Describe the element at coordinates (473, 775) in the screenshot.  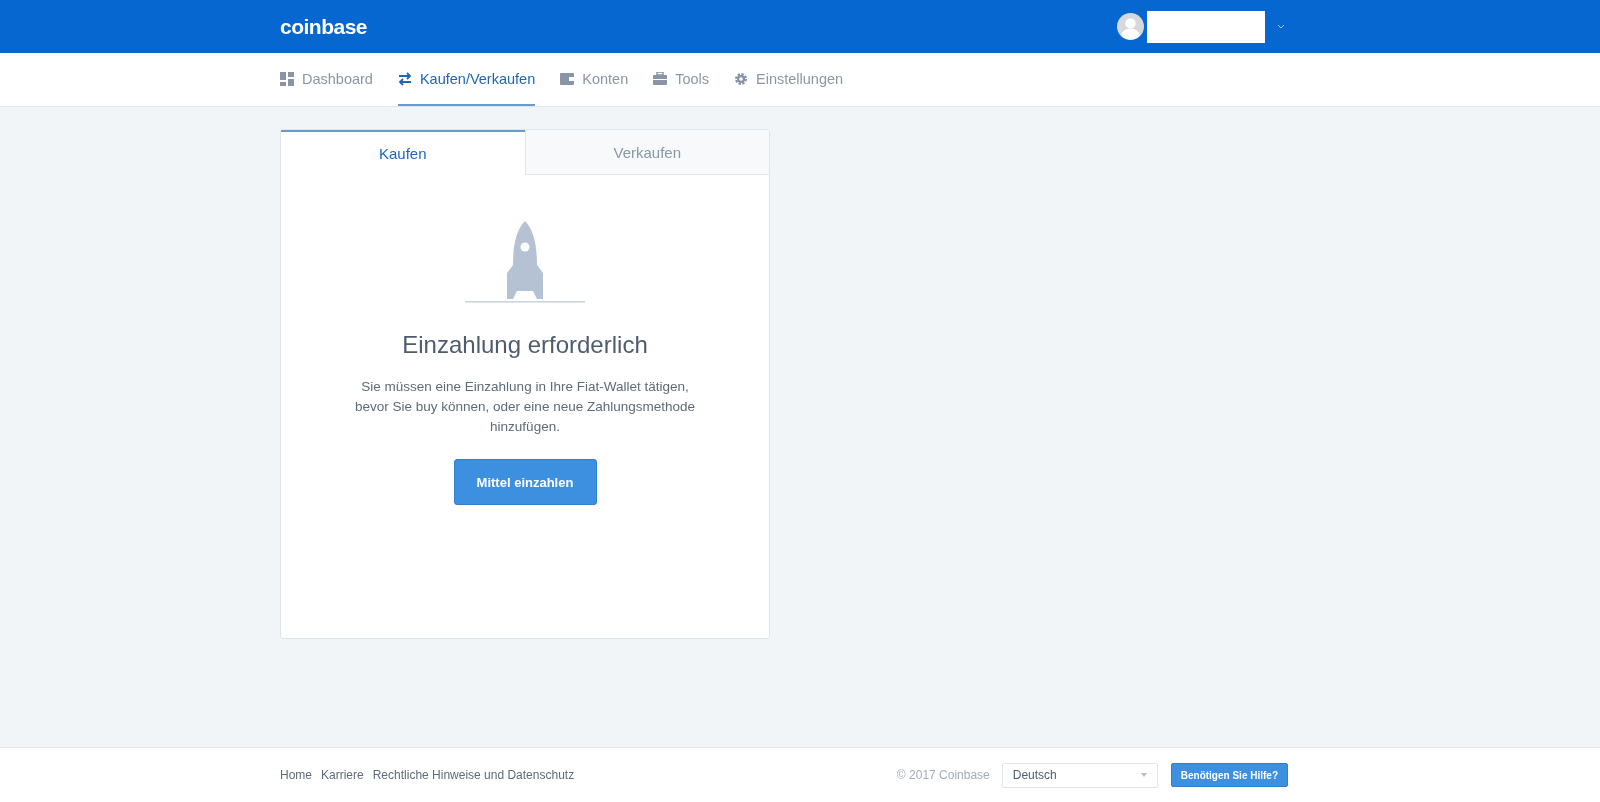
I see `footer-link: Rechtliche Hinweise und Datenschutz` at that location.